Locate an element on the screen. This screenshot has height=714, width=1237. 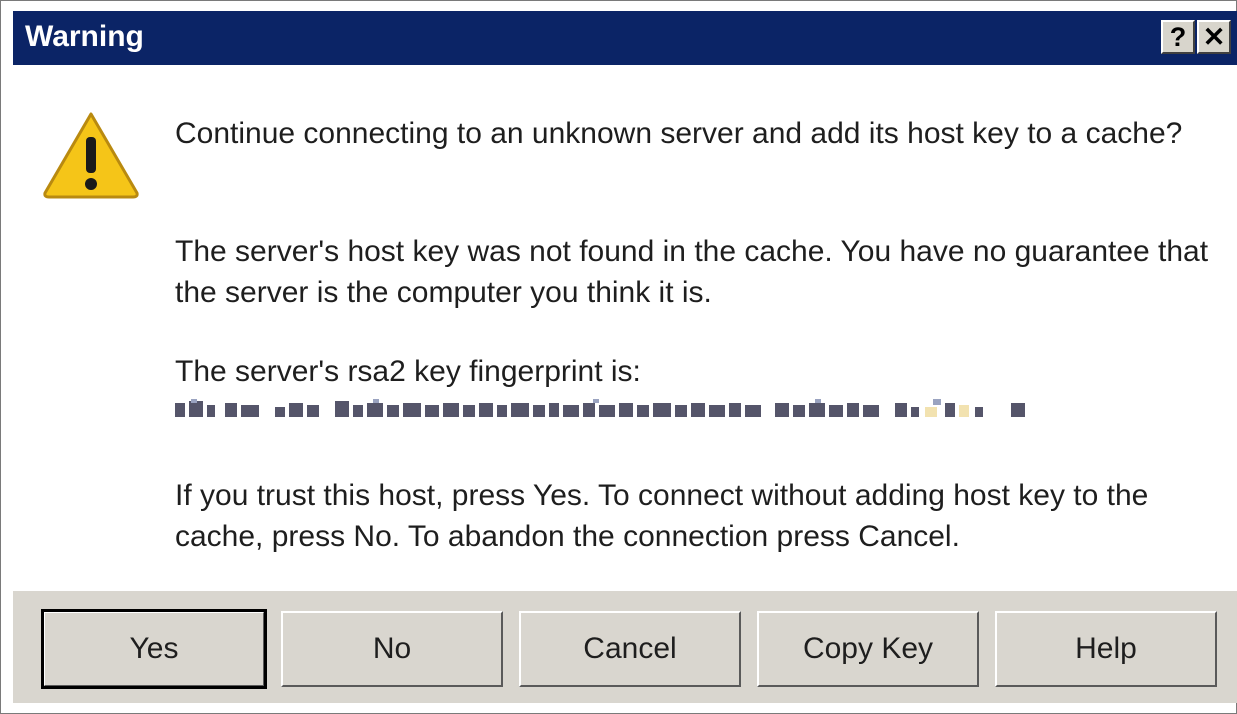
window-title: Warning is located at coordinates (84, 36).